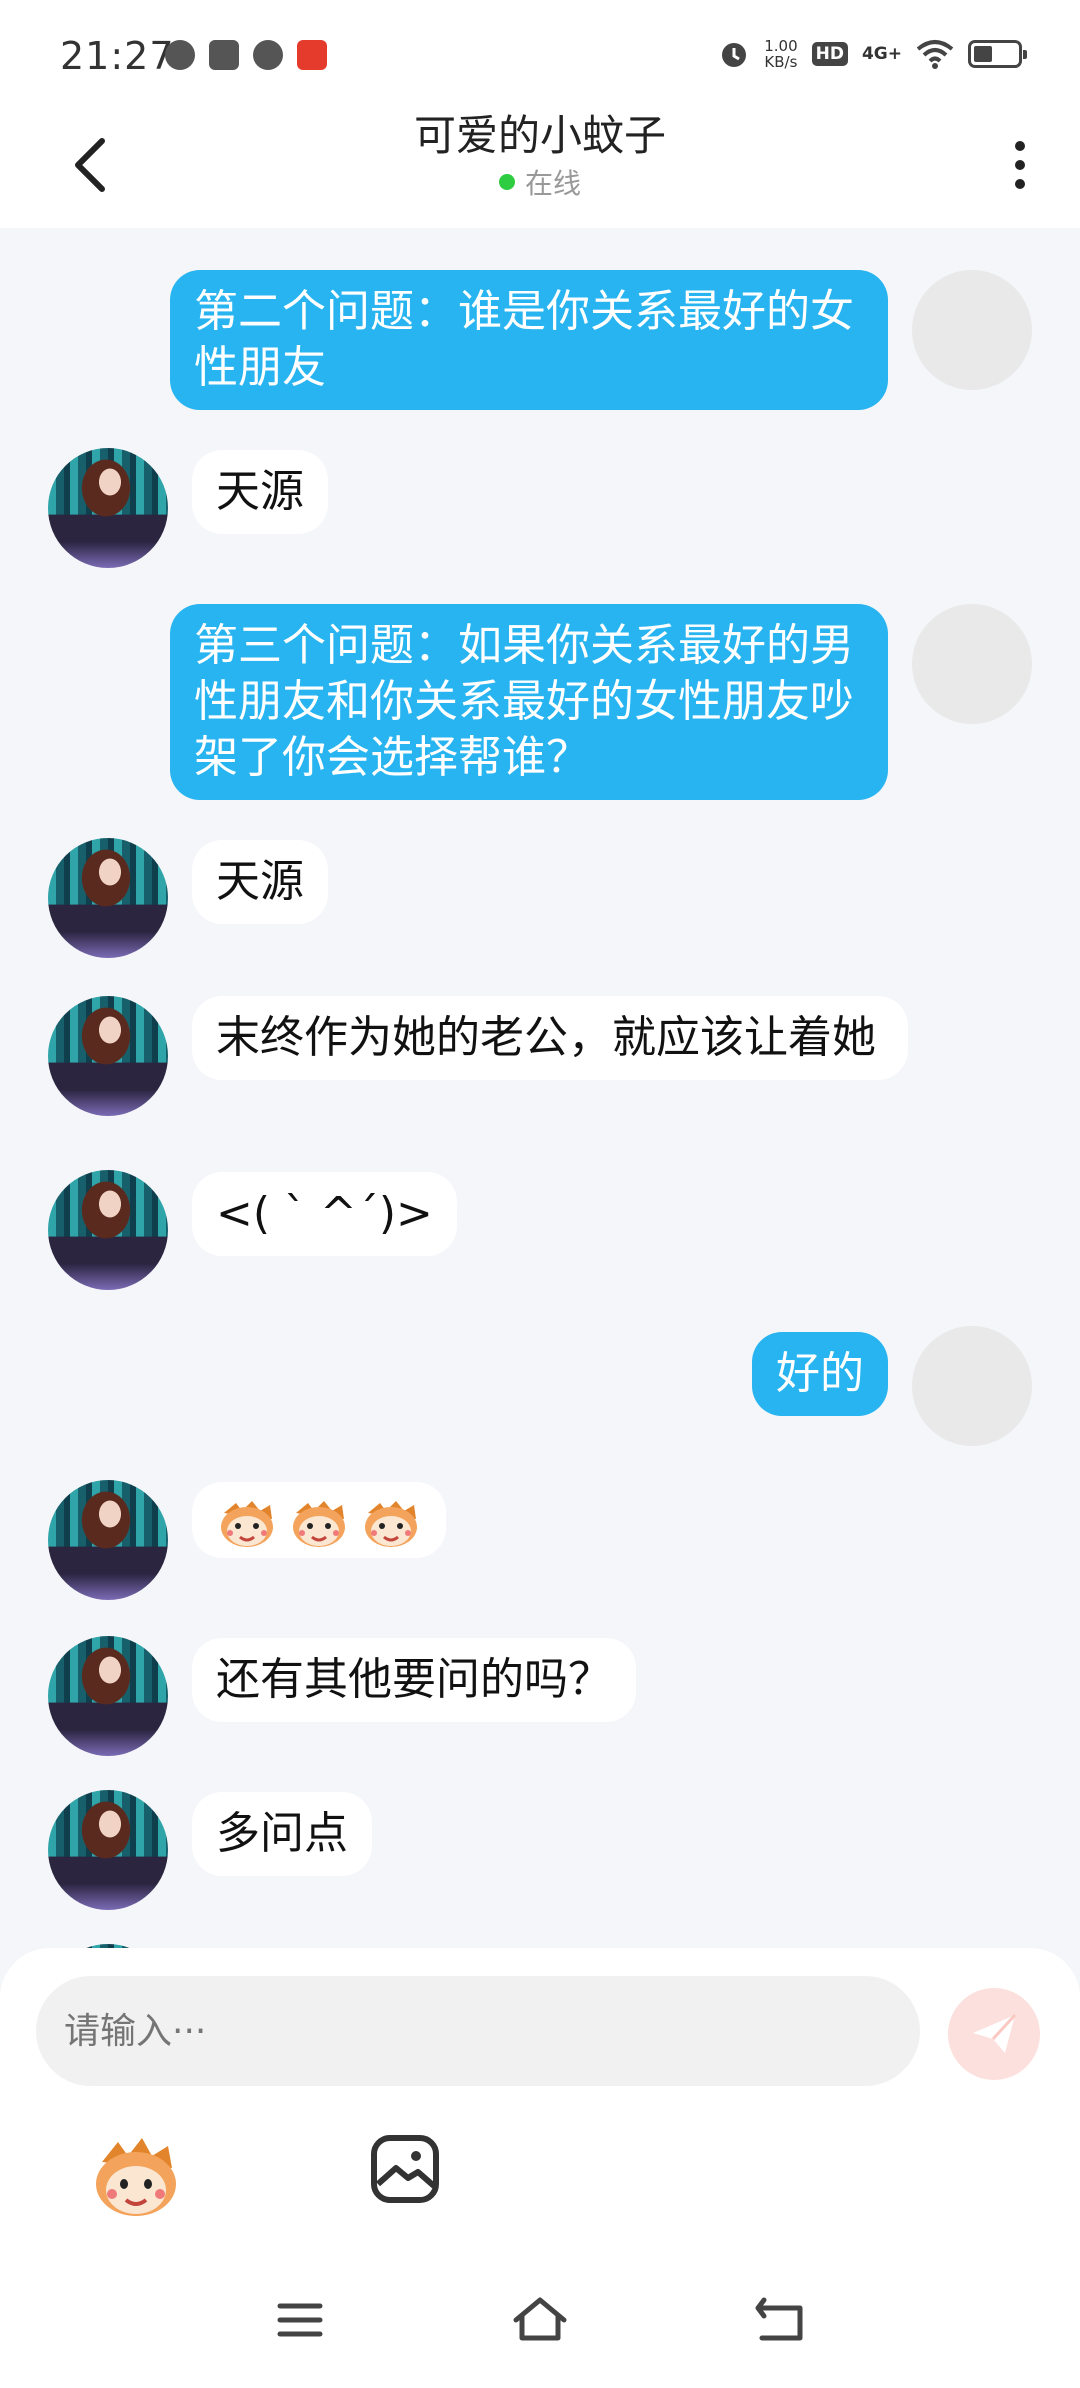 The height and width of the screenshot is (2388, 1080). What do you see at coordinates (935, 54) in the screenshot?
I see `wifi-icon` at bounding box center [935, 54].